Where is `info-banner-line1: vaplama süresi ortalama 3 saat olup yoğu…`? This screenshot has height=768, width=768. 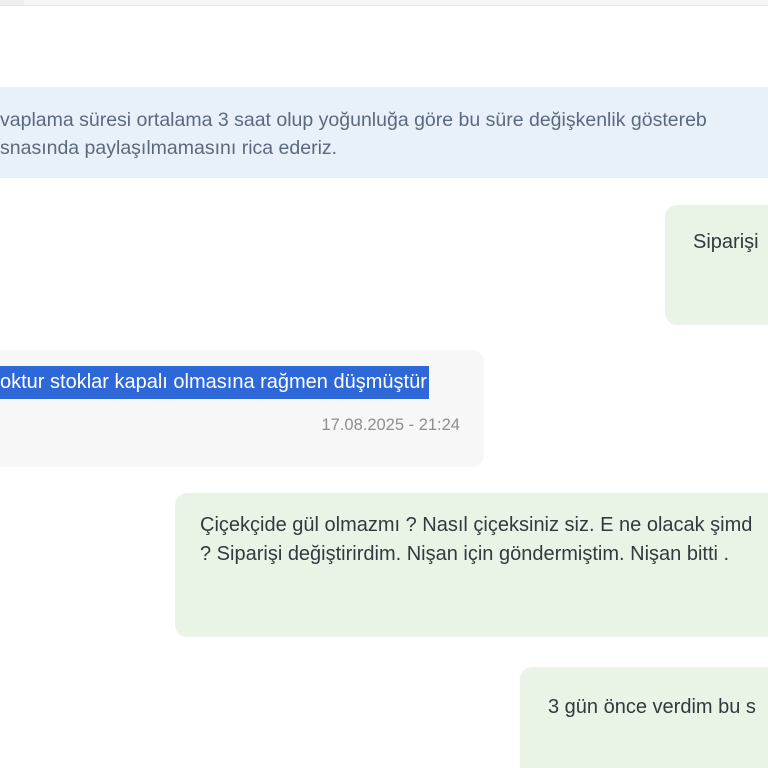
info-banner-line1: vaplama süresi ortalama 3 saat olup yoğu… is located at coordinates (353, 120).